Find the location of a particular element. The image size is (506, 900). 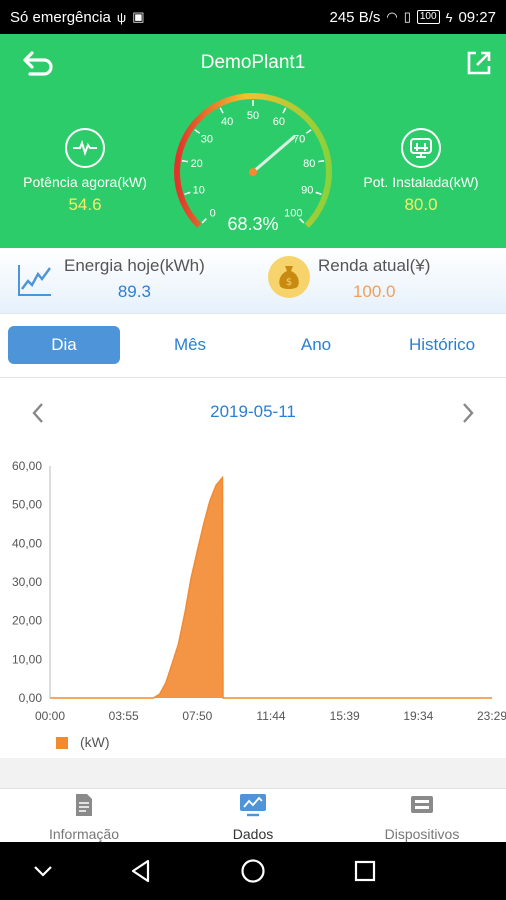

gauge-needle is located at coordinates (273, 154).